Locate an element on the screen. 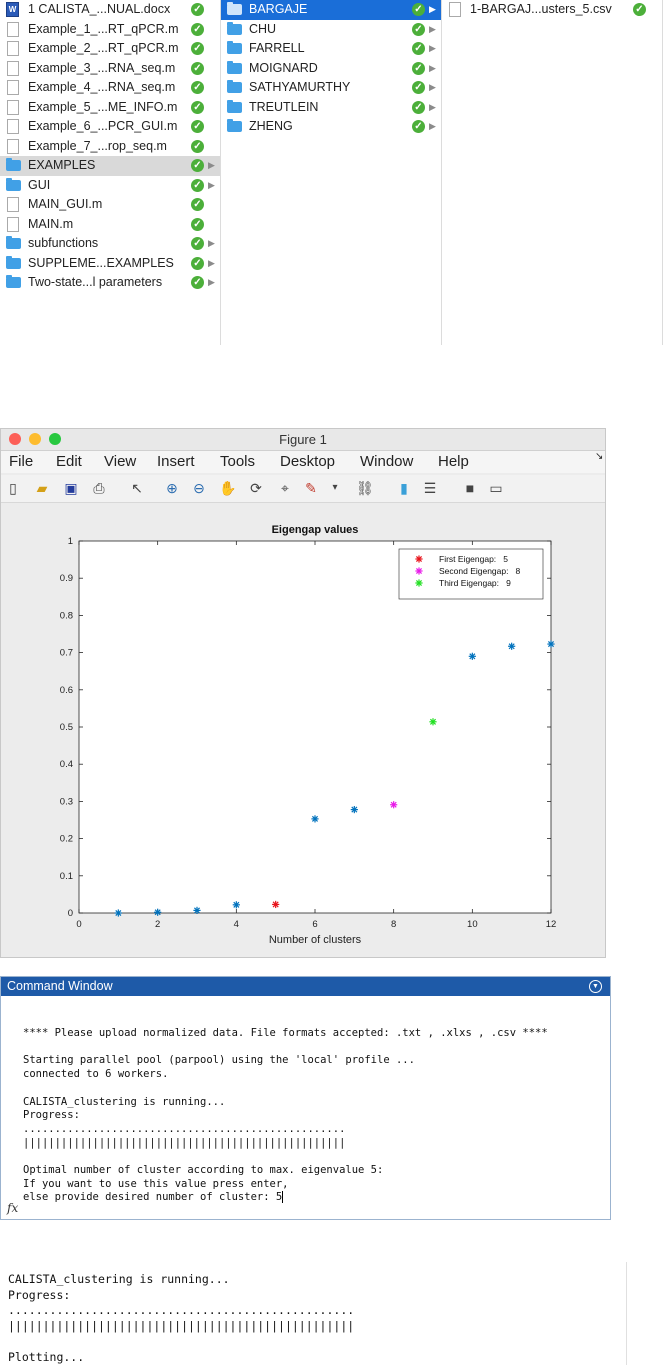 The width and height of the screenshot is (663, 1365). pointer-icon: ↖ is located at coordinates (137, 488).